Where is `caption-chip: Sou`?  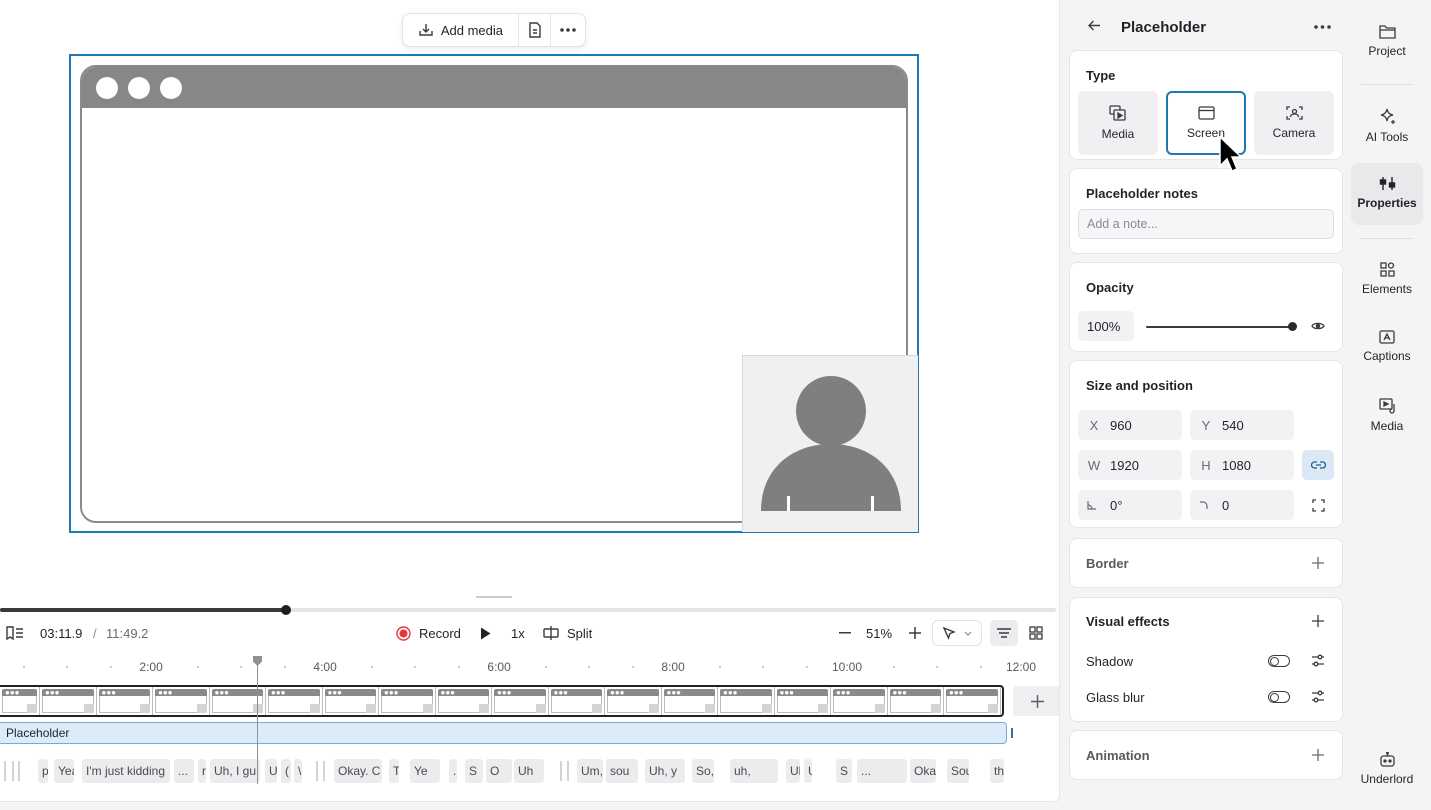
caption-chip: Sou is located at coordinates (958, 771).